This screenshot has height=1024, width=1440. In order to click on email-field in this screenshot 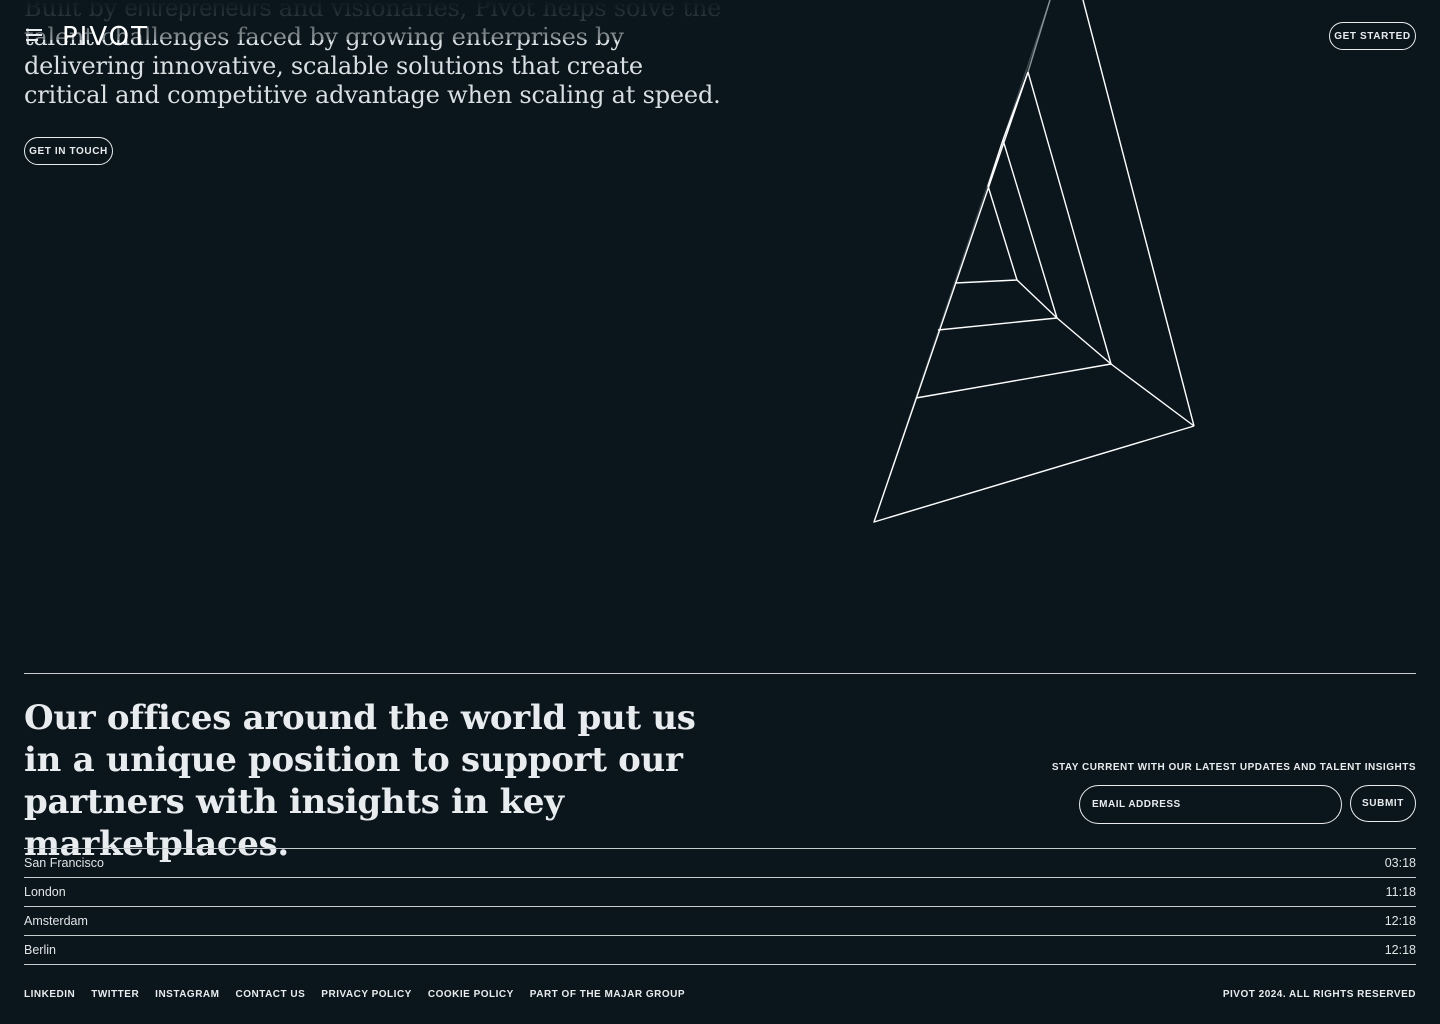, I will do `click(1210, 804)`.